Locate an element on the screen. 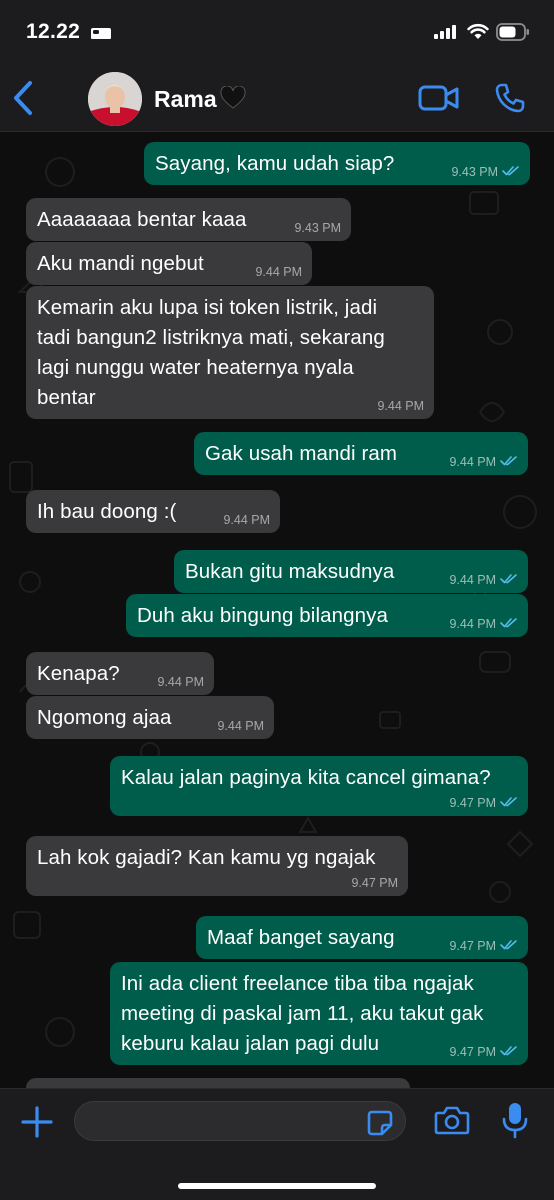 The image size is (554, 1200). outgoing-message: Bukan gitu maksudnya 9.44 PM is located at coordinates (351, 571).